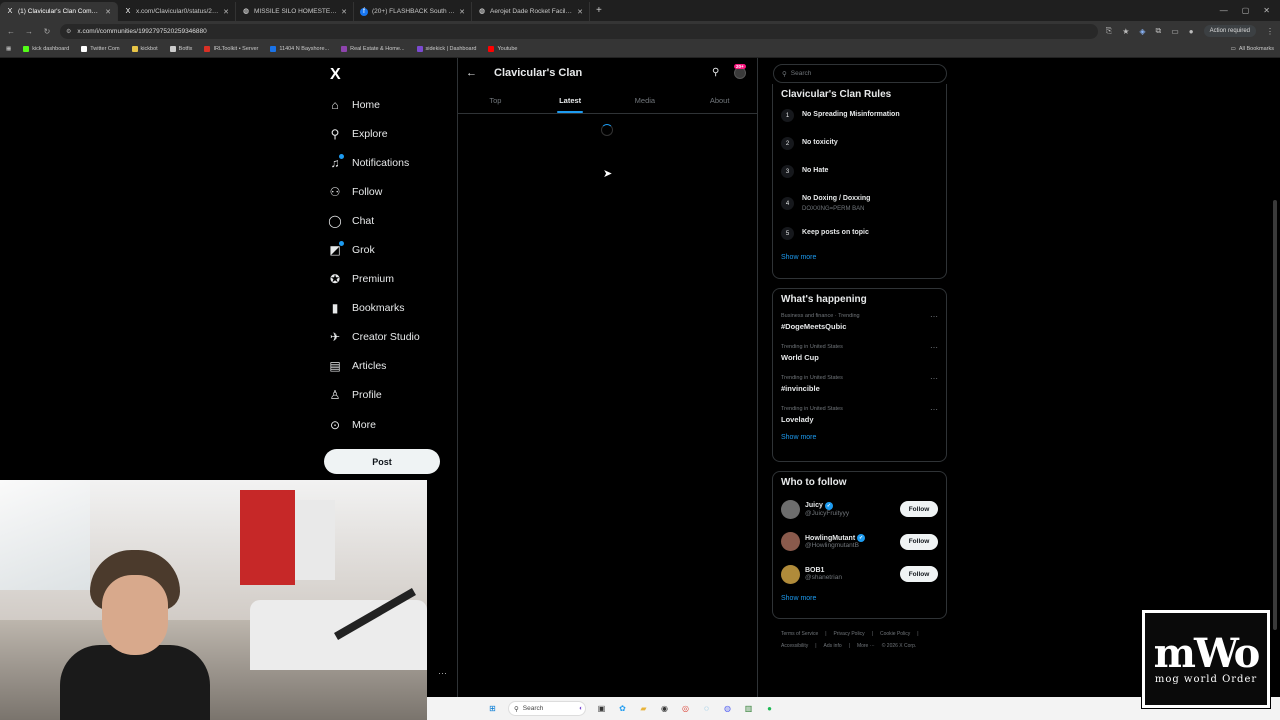 This screenshot has width=1280, height=720. I want to click on search-input: ⚲ Search, so click(860, 73).